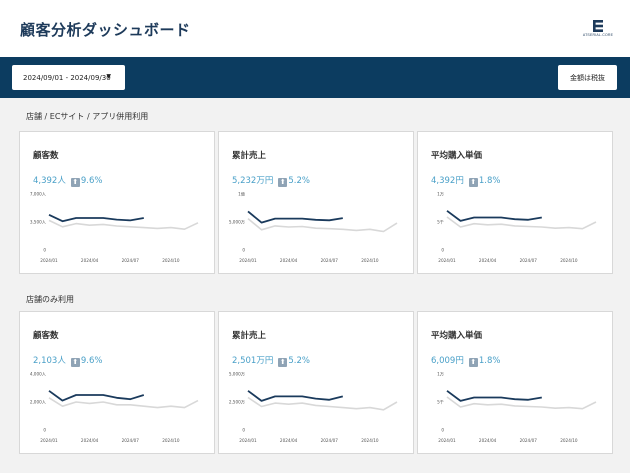 The height and width of the screenshot is (473, 630). What do you see at coordinates (315, 77) in the screenshot?
I see `filter-toolbar: 2024/09/01 - 2024/09/30 ▼ 金額は税抜` at bounding box center [315, 77].